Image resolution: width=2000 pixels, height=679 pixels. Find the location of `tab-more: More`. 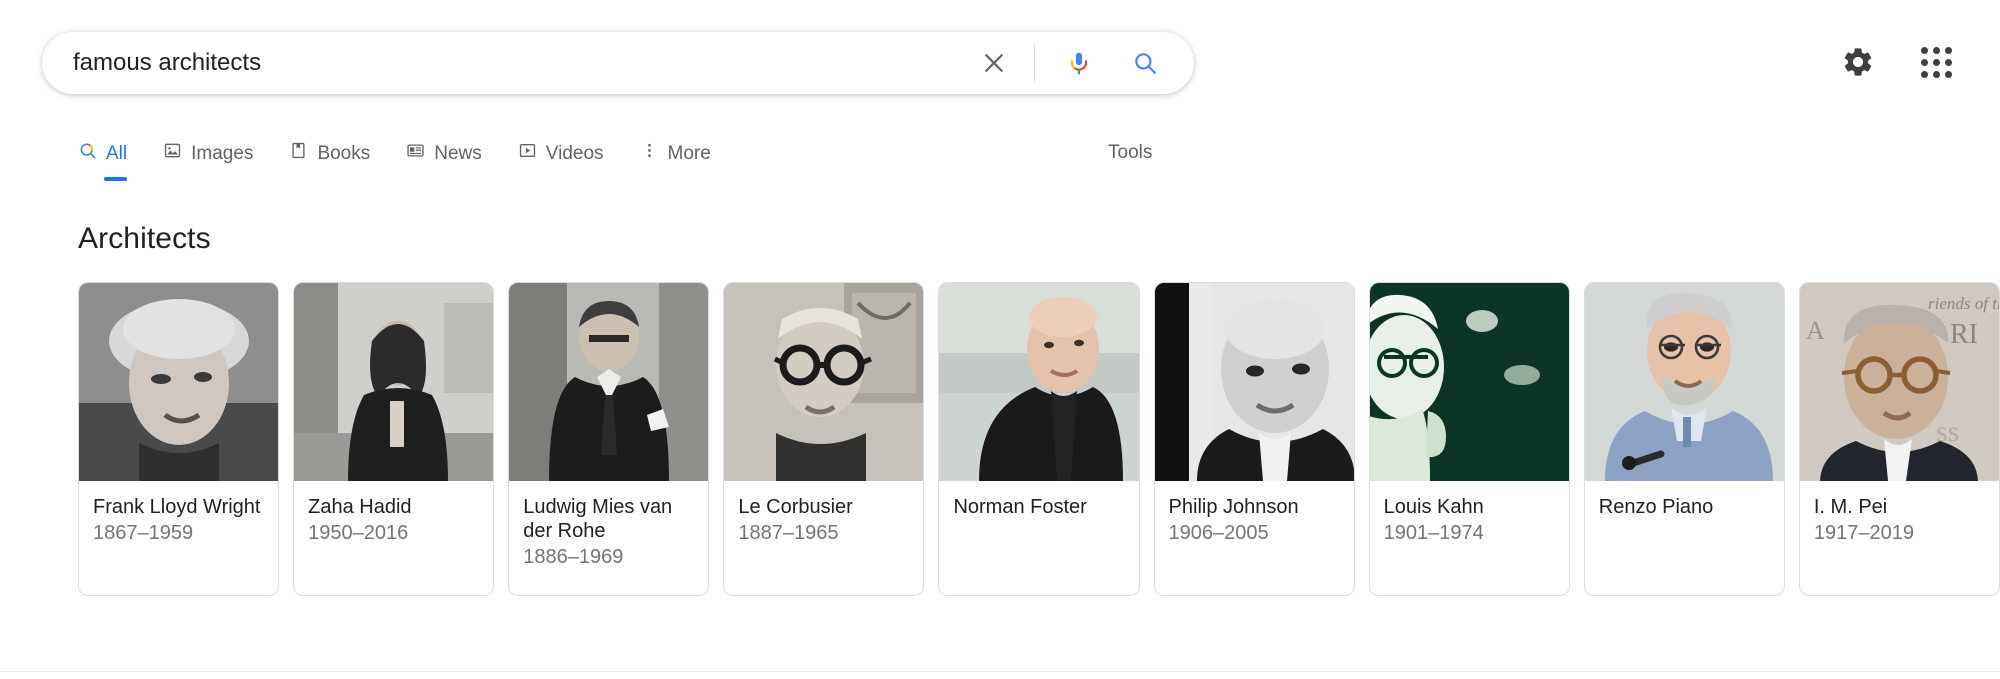

tab-more: More is located at coordinates (675, 153).